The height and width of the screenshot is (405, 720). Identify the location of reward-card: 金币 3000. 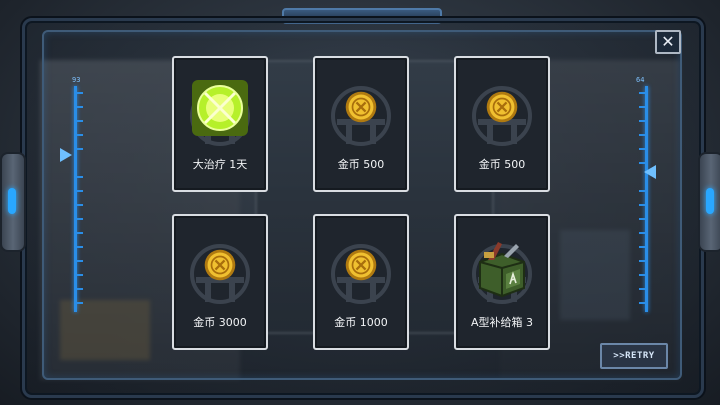
(220, 282).